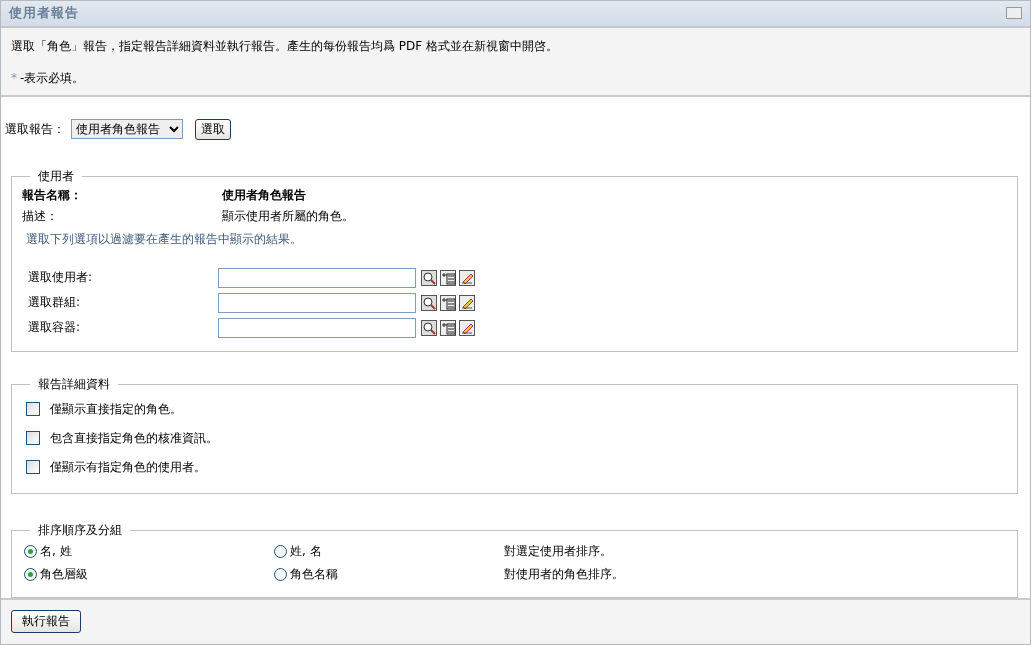 This screenshot has height=645, width=1031. What do you see at coordinates (55, 328) in the screenshot?
I see `field-label: 選取容器:` at bounding box center [55, 328].